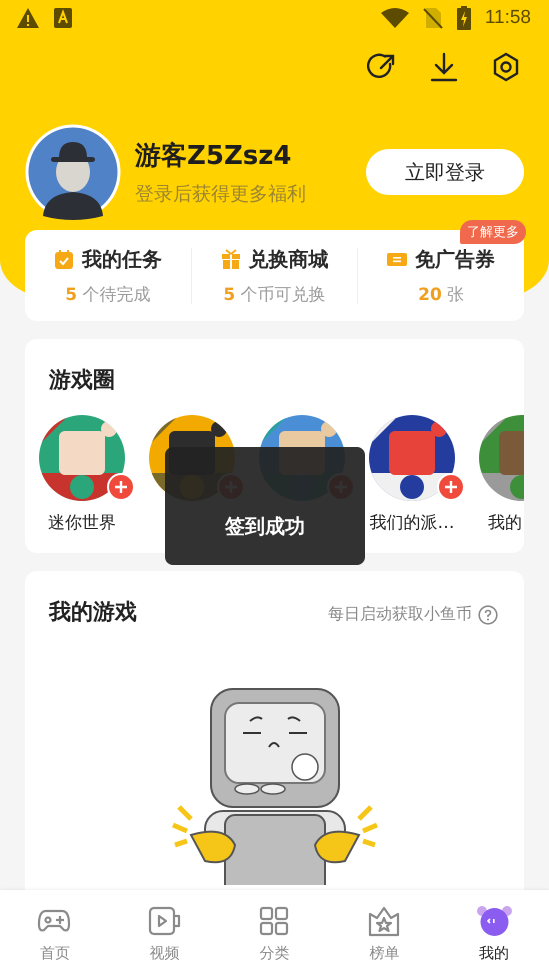  What do you see at coordinates (165, 933) in the screenshot?
I see `nav-tab: 视频` at bounding box center [165, 933].